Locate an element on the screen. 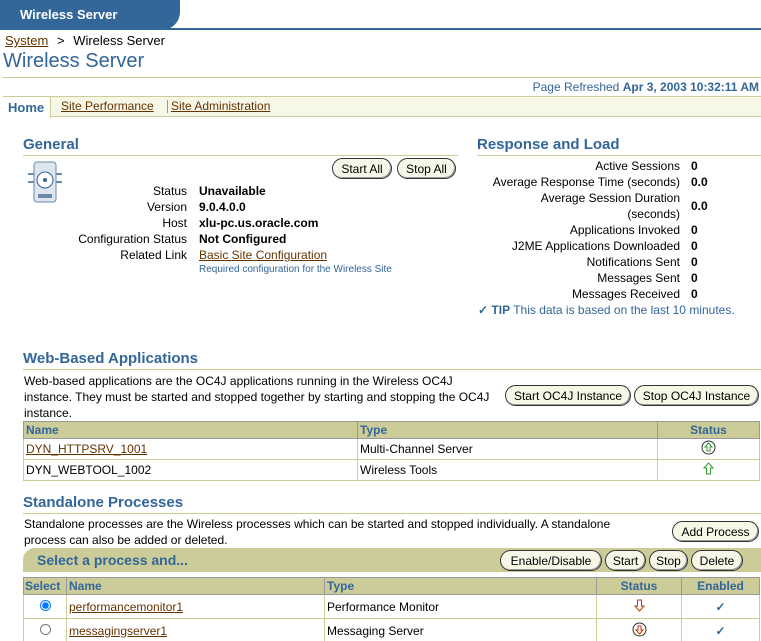 This screenshot has height=641, width=761. start-button: Start is located at coordinates (625, 560).